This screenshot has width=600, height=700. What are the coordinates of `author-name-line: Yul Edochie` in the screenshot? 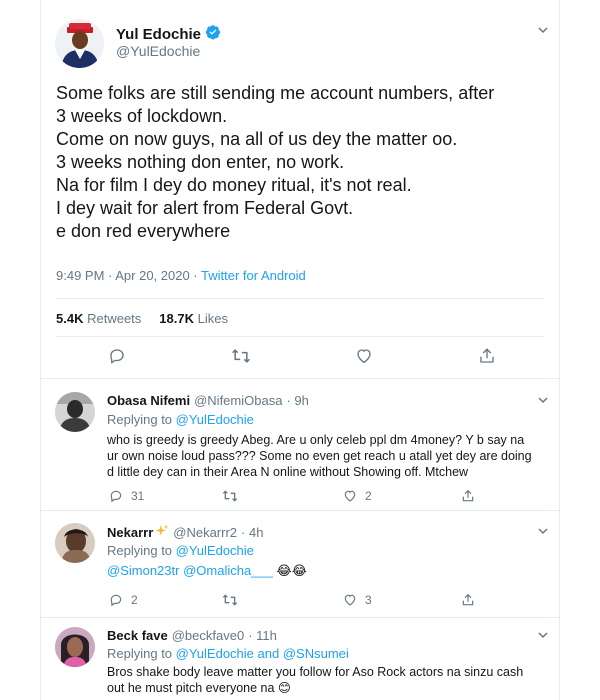 It's located at (168, 34).